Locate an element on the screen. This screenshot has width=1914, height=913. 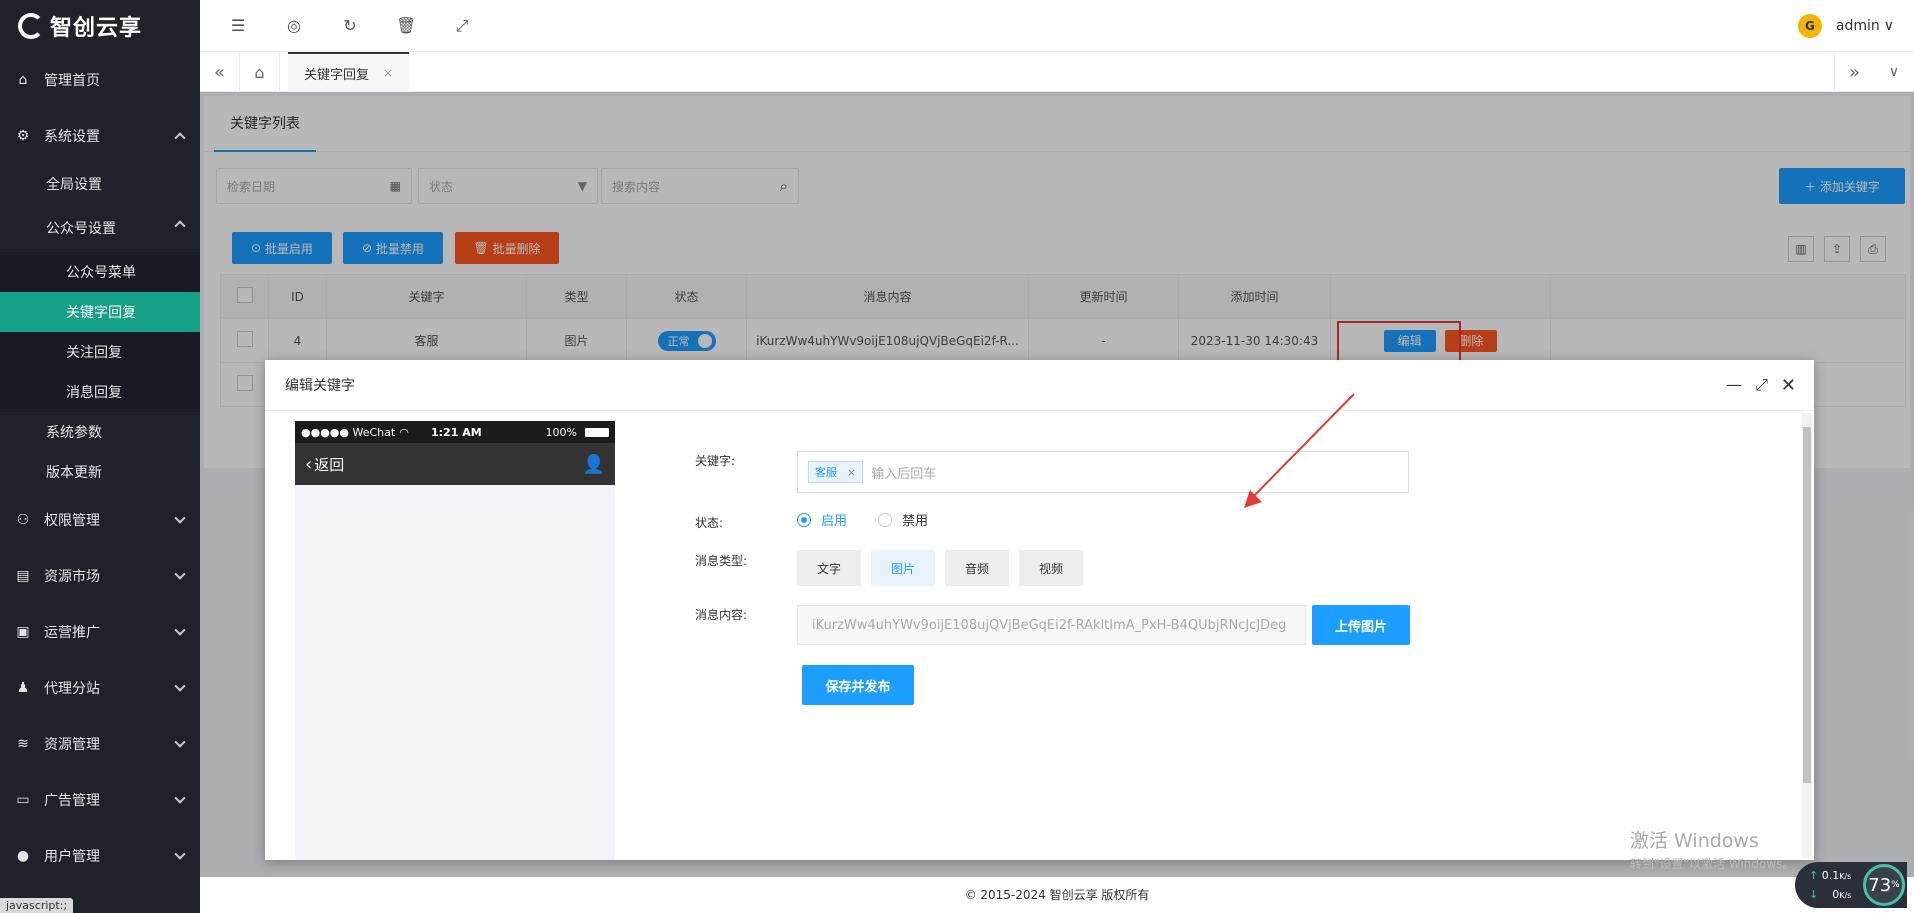
battery-icon is located at coordinates (597, 432).